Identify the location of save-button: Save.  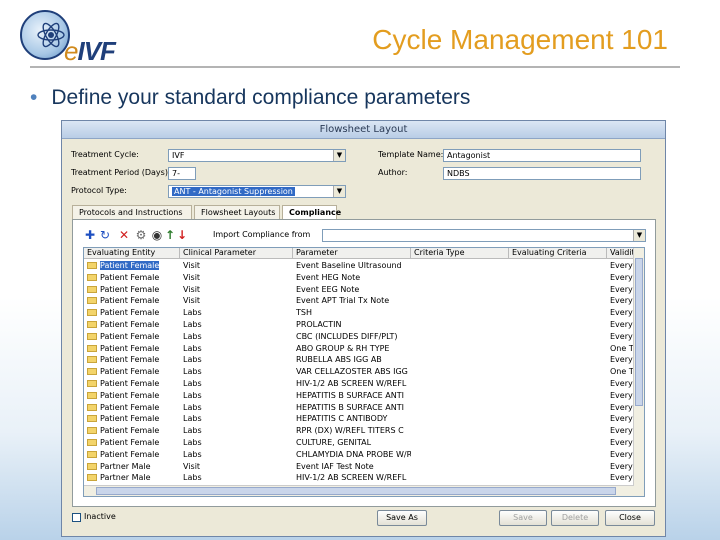
(523, 518).